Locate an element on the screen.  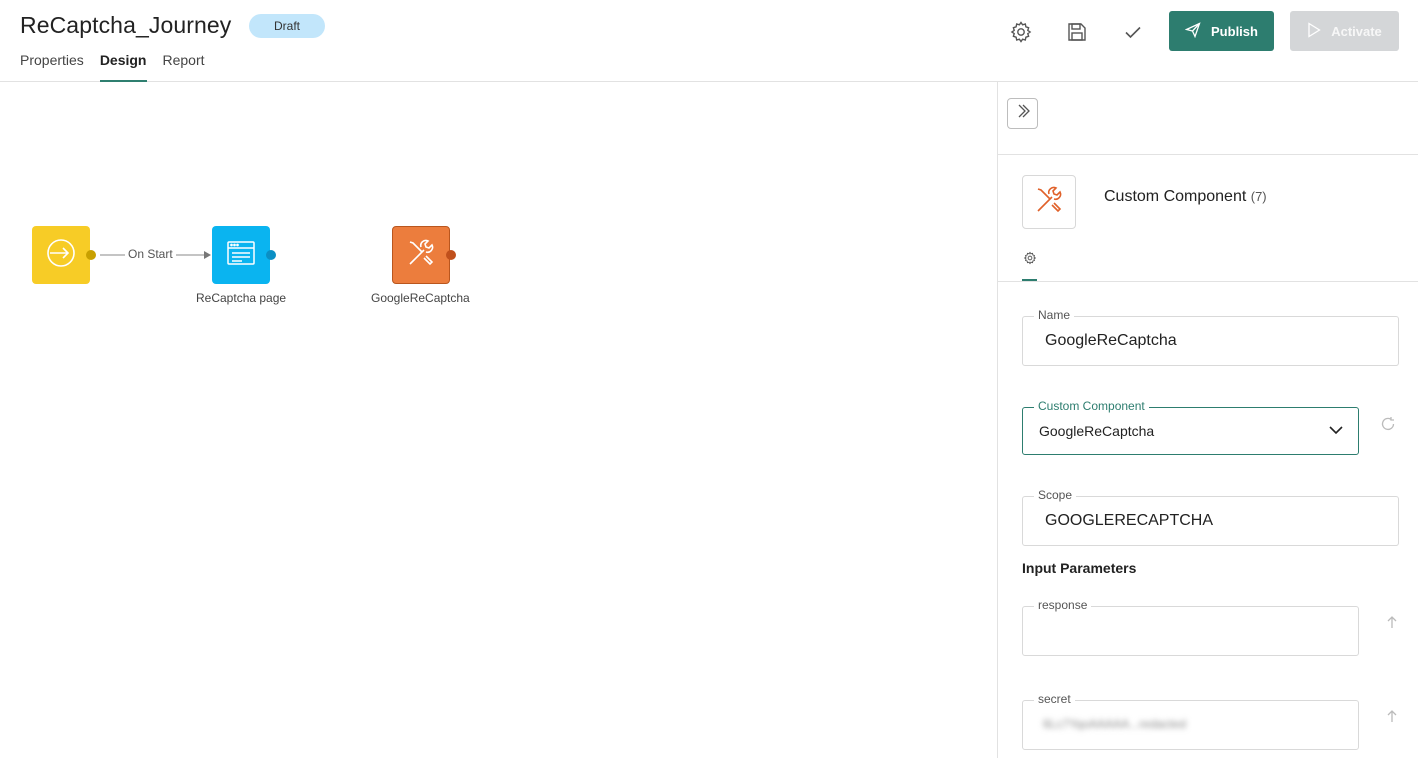
send-icon is located at coordinates (1192, 31).